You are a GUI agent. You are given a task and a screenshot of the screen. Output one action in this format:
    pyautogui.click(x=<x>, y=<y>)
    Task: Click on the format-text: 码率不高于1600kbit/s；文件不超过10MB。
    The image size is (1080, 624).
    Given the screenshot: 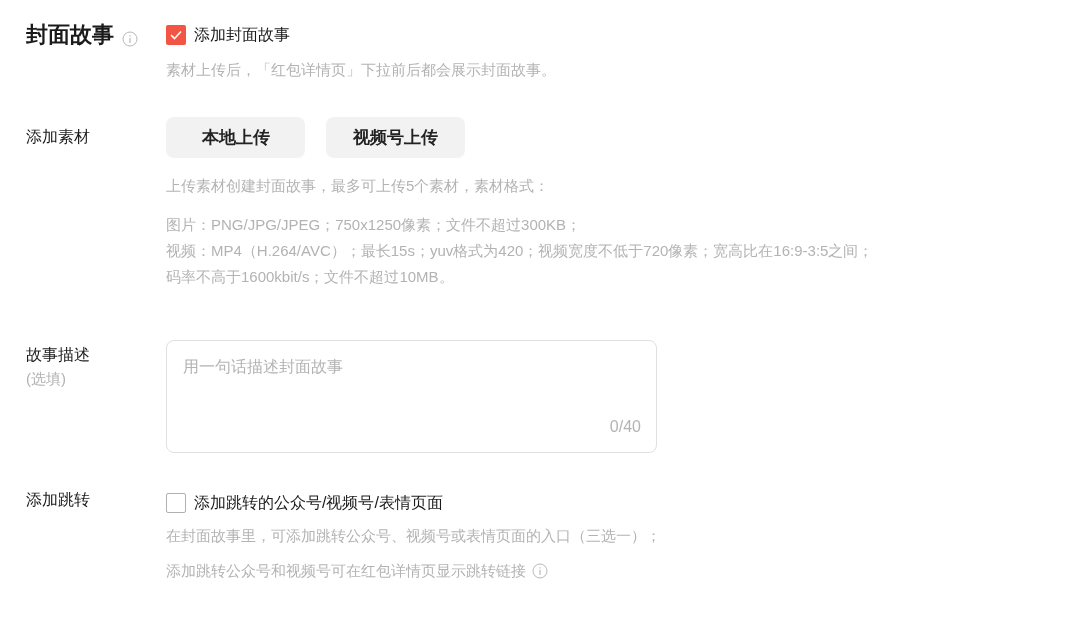 What is the action you would take?
    pyautogui.click(x=310, y=277)
    